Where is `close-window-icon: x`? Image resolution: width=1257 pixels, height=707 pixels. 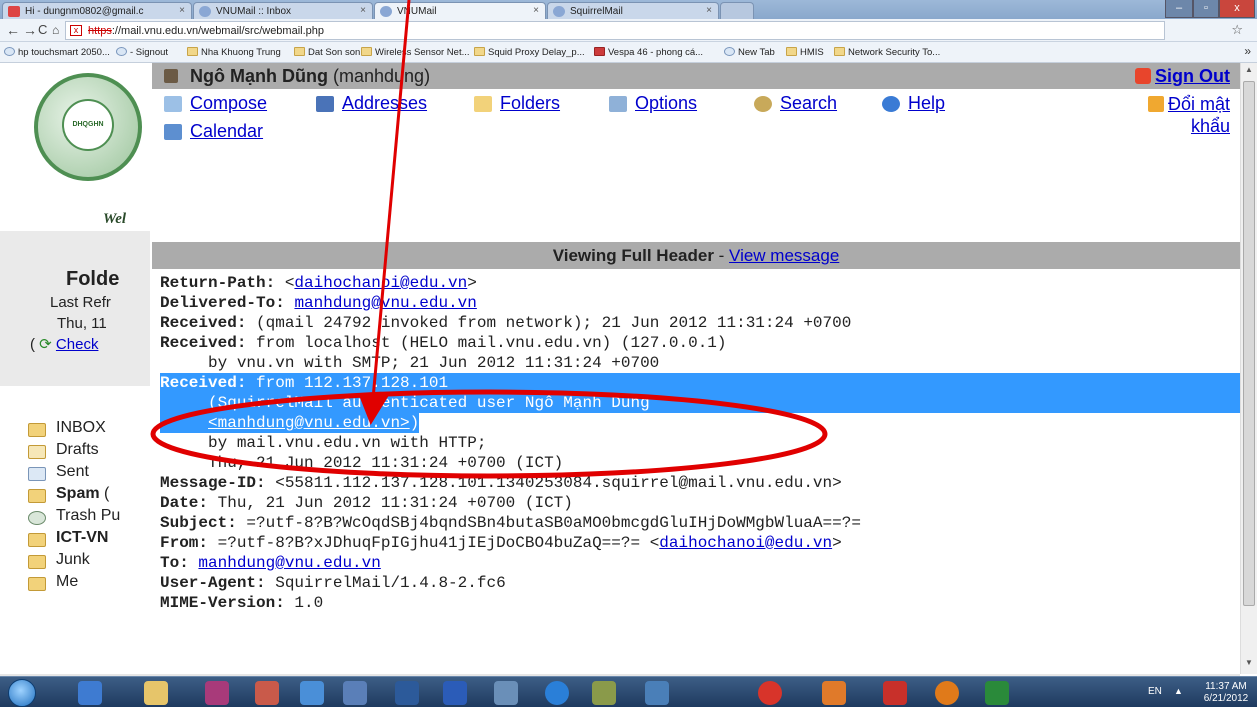 close-window-icon: x is located at coordinates (1237, 9).